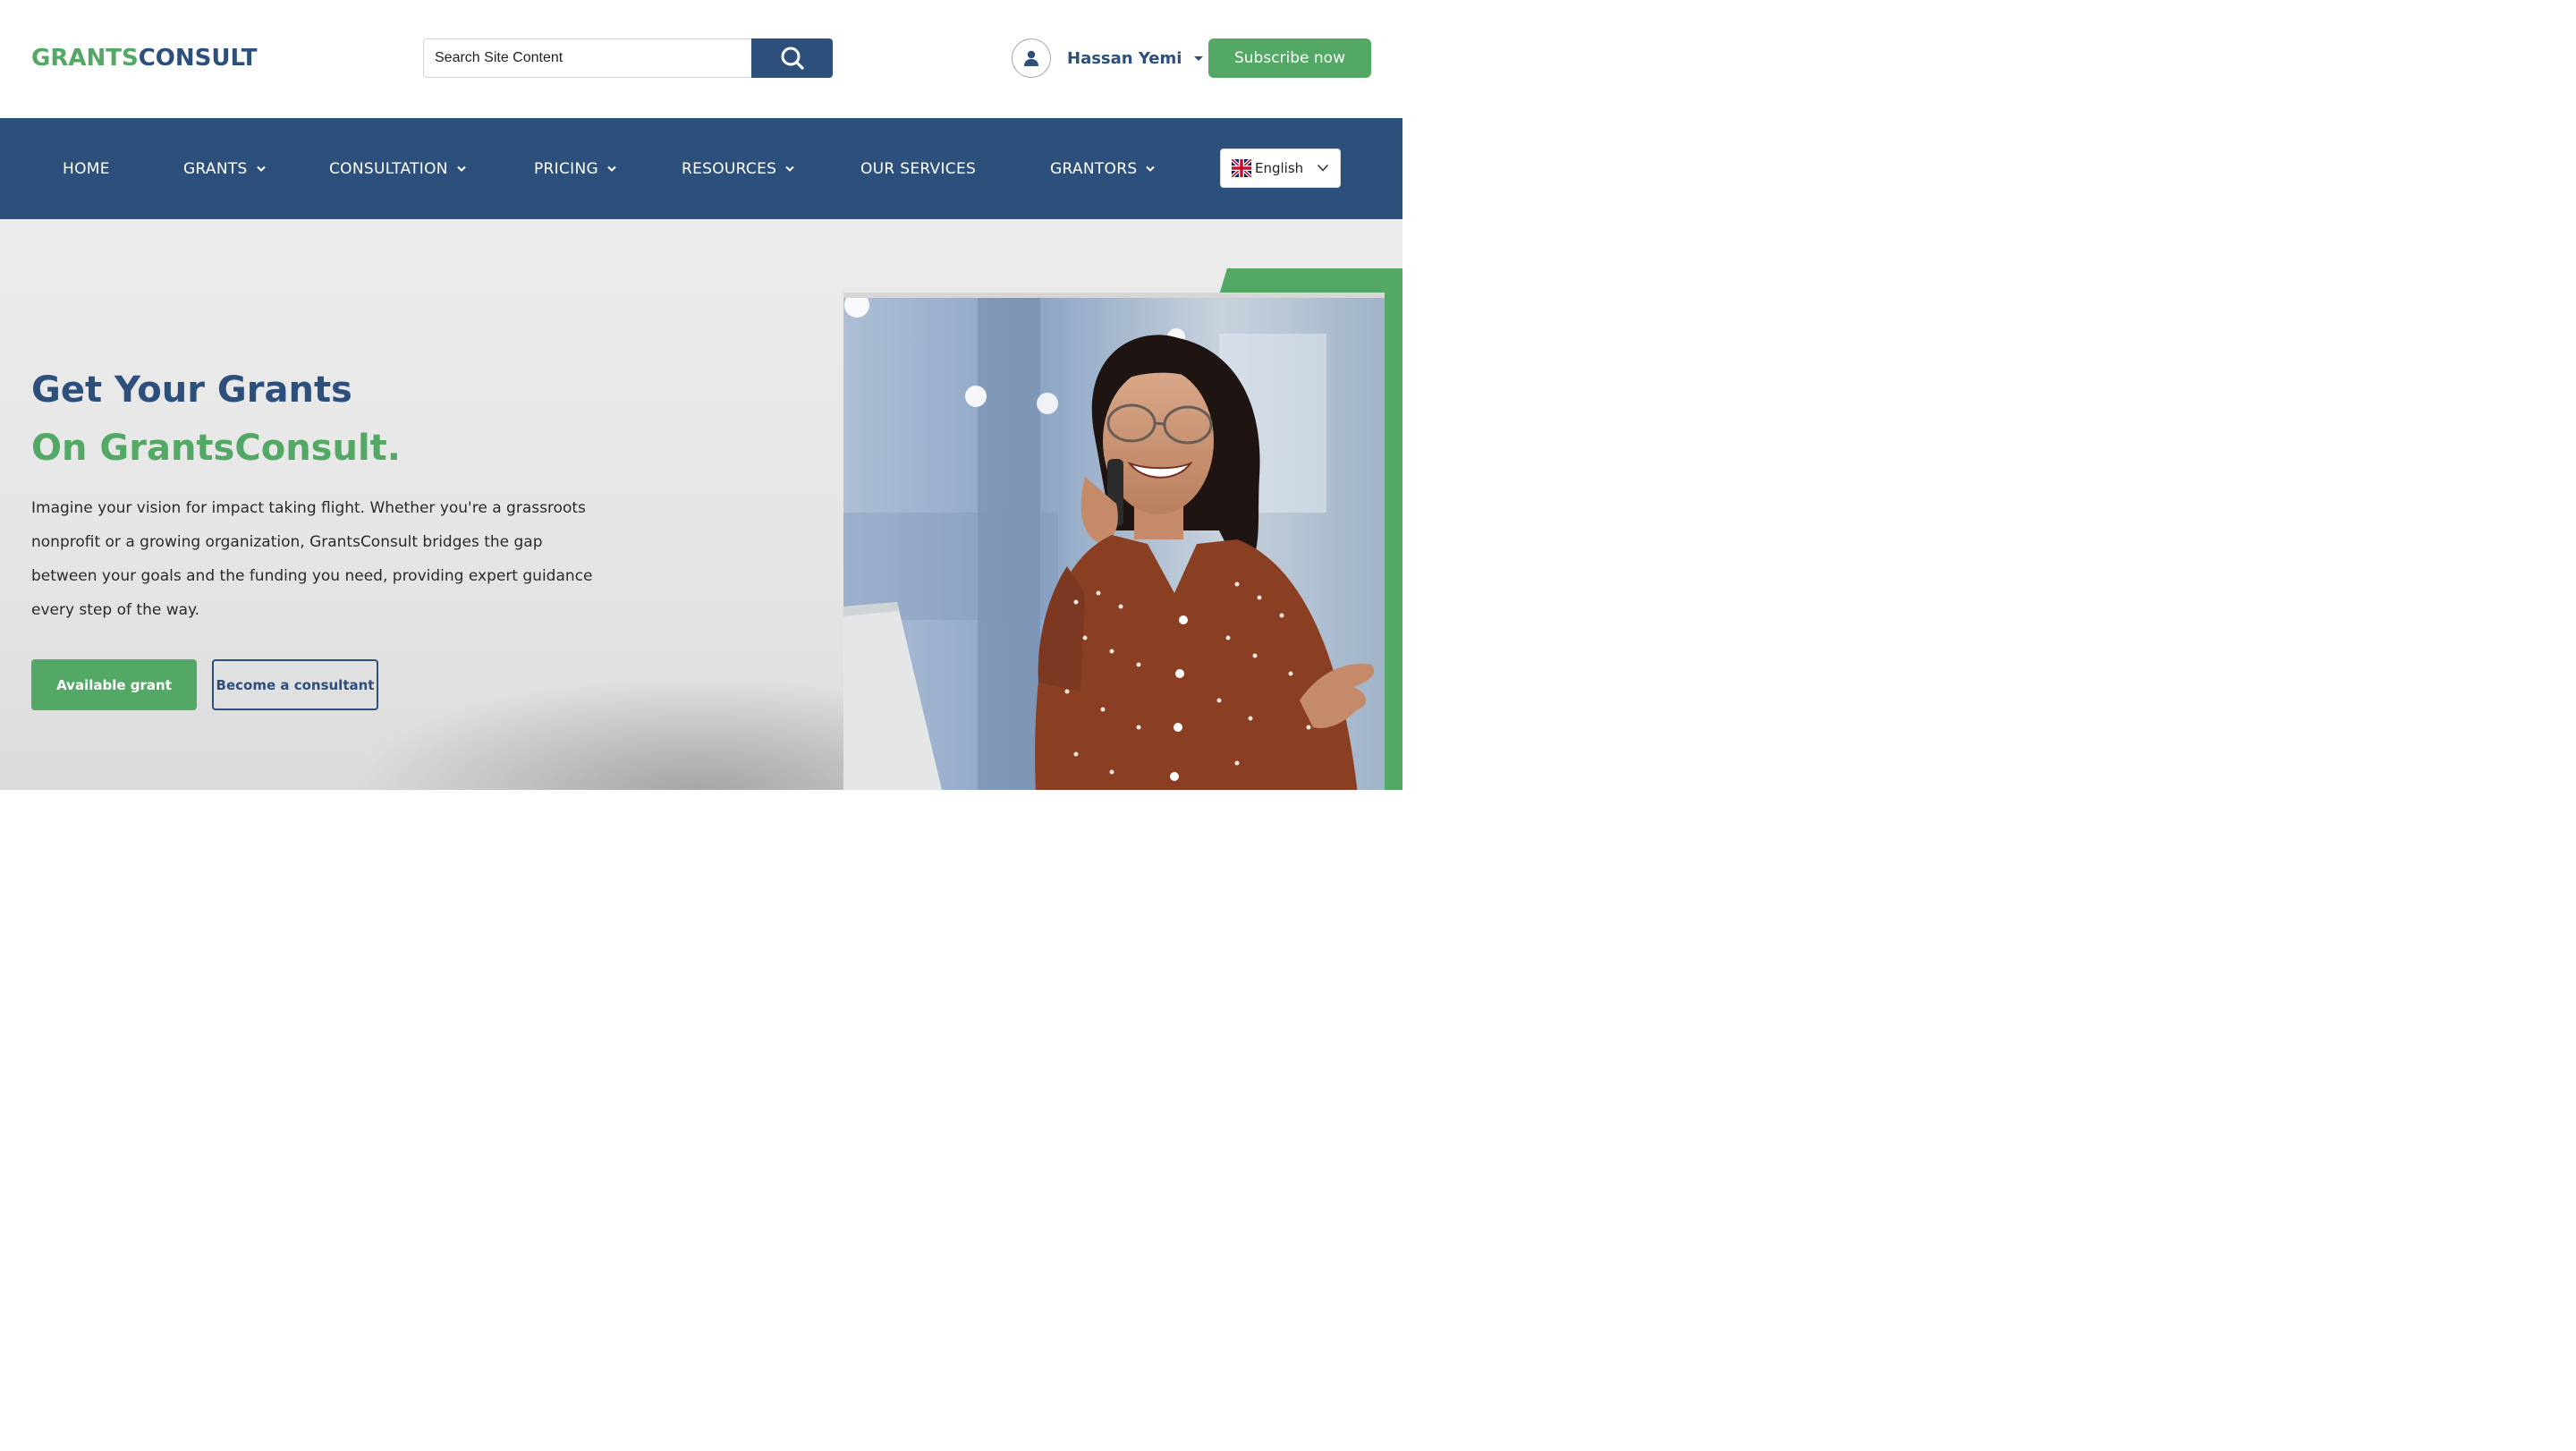 This screenshot has width=2576, height=1451. I want to click on user-icon, so click(1031, 58).